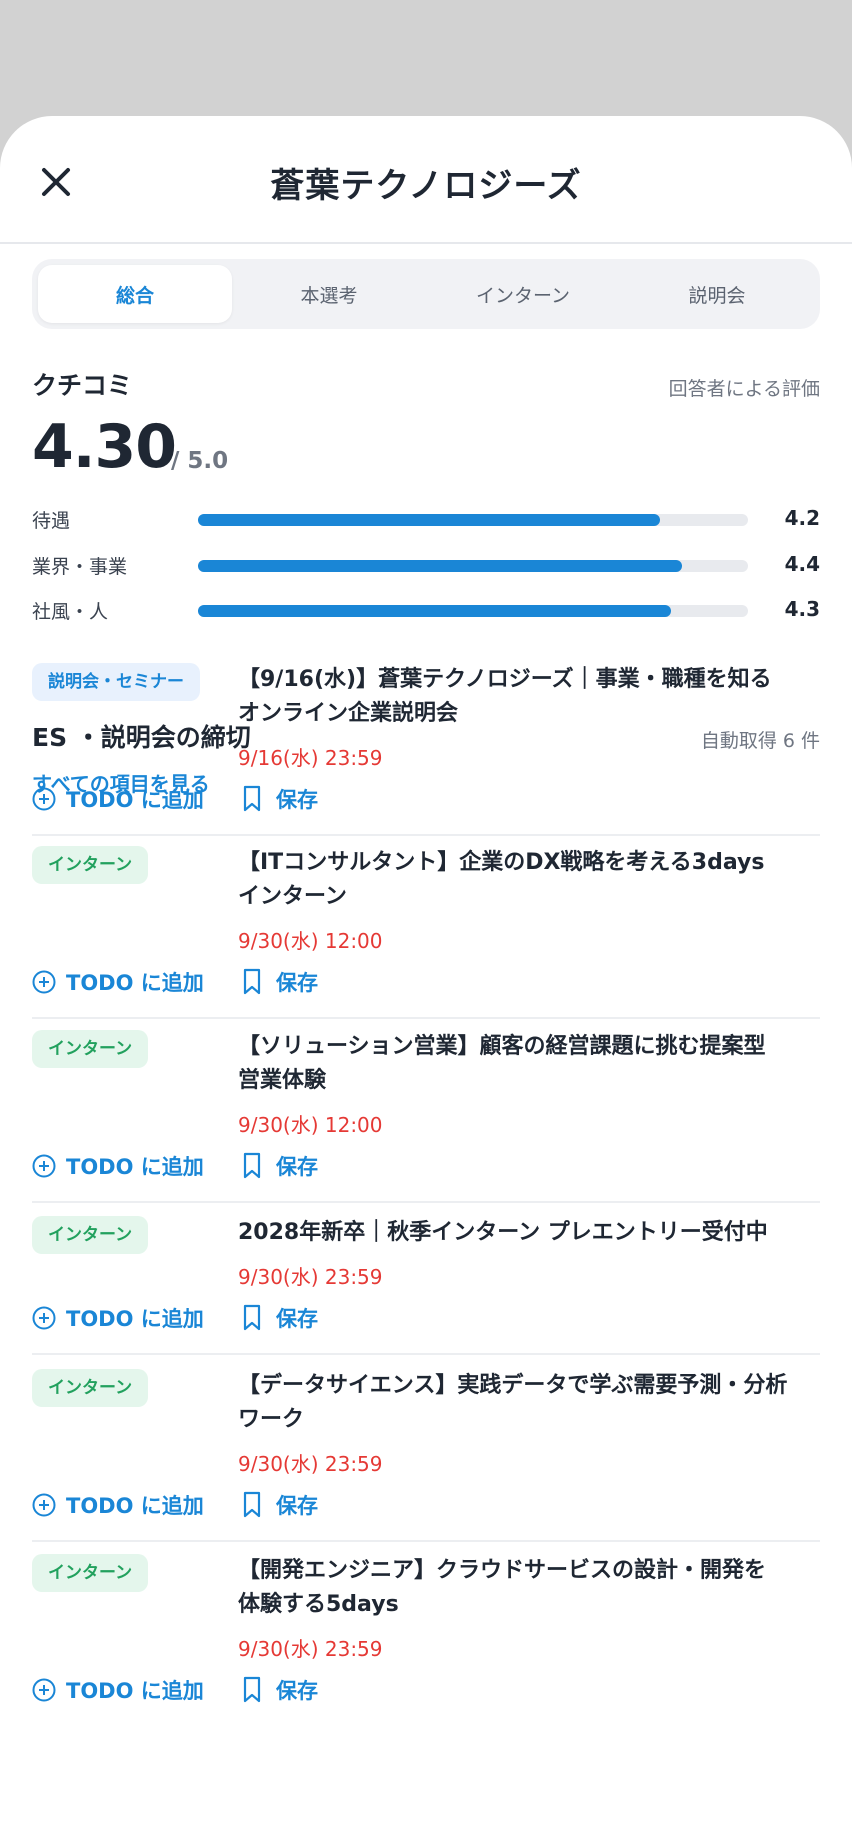 The image size is (852, 1846). I want to click on event-title-line: 【ITコンサルタント】企業のDX戦略を考える3days, so click(501, 862).